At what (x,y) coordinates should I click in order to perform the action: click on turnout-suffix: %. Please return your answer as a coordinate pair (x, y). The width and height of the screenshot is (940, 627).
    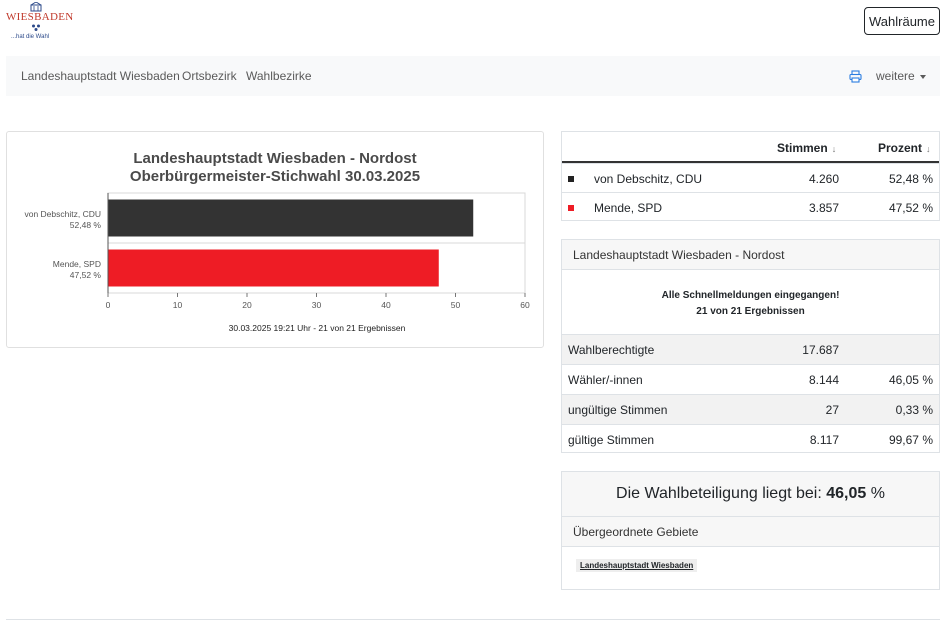
    Looking at the image, I should click on (877, 493).